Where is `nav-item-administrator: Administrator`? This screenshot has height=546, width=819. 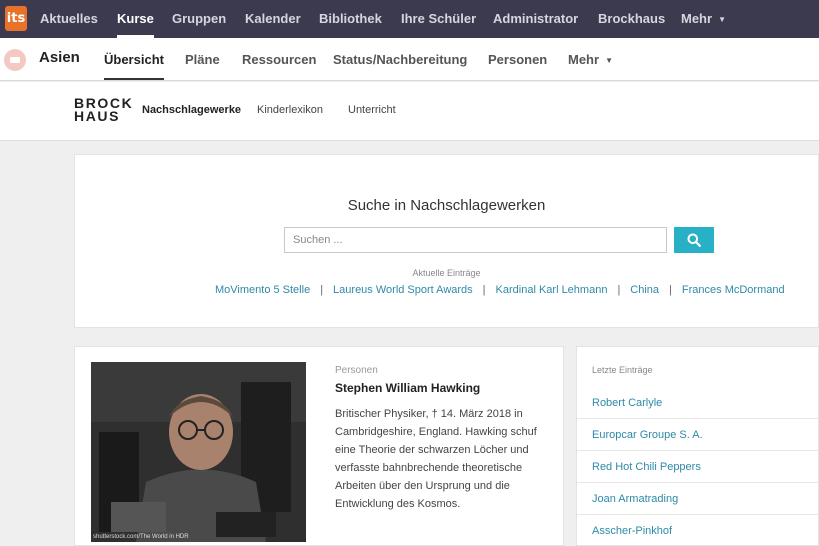 nav-item-administrator: Administrator is located at coordinates (535, 19).